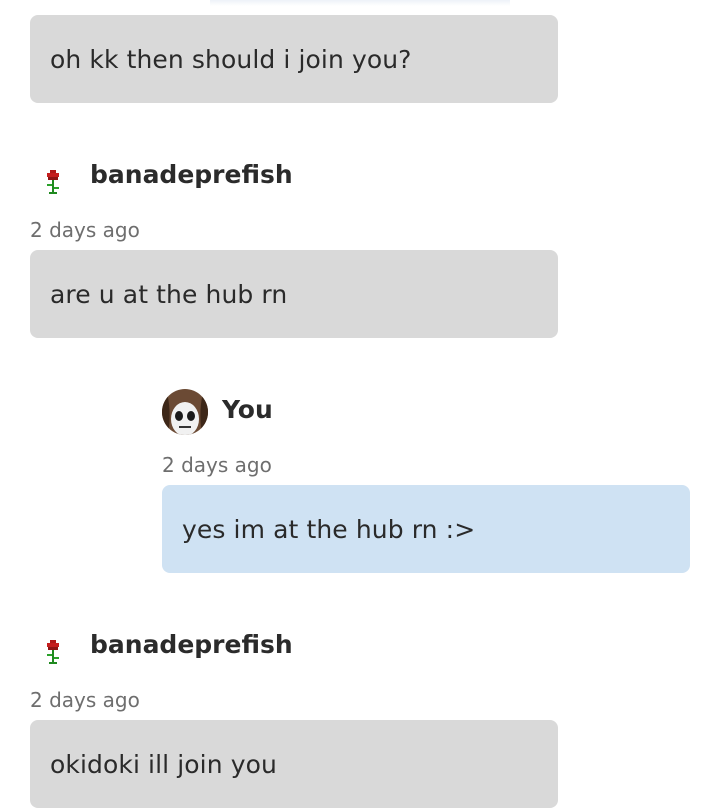 The image size is (719, 808). I want to click on message-bubble: oh kk then should i join you?, so click(294, 59).